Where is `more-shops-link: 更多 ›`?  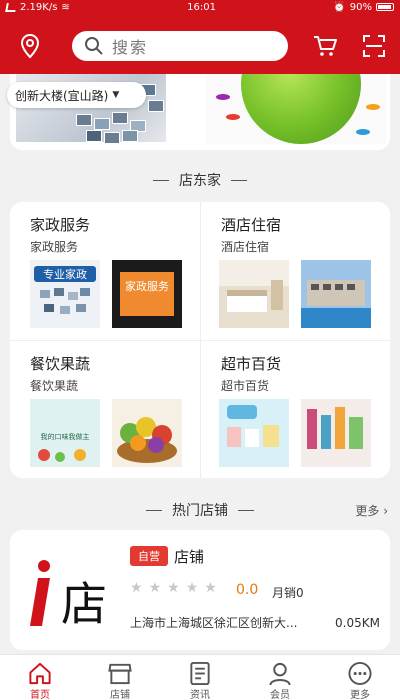 more-shops-link: 更多 › is located at coordinates (371, 510).